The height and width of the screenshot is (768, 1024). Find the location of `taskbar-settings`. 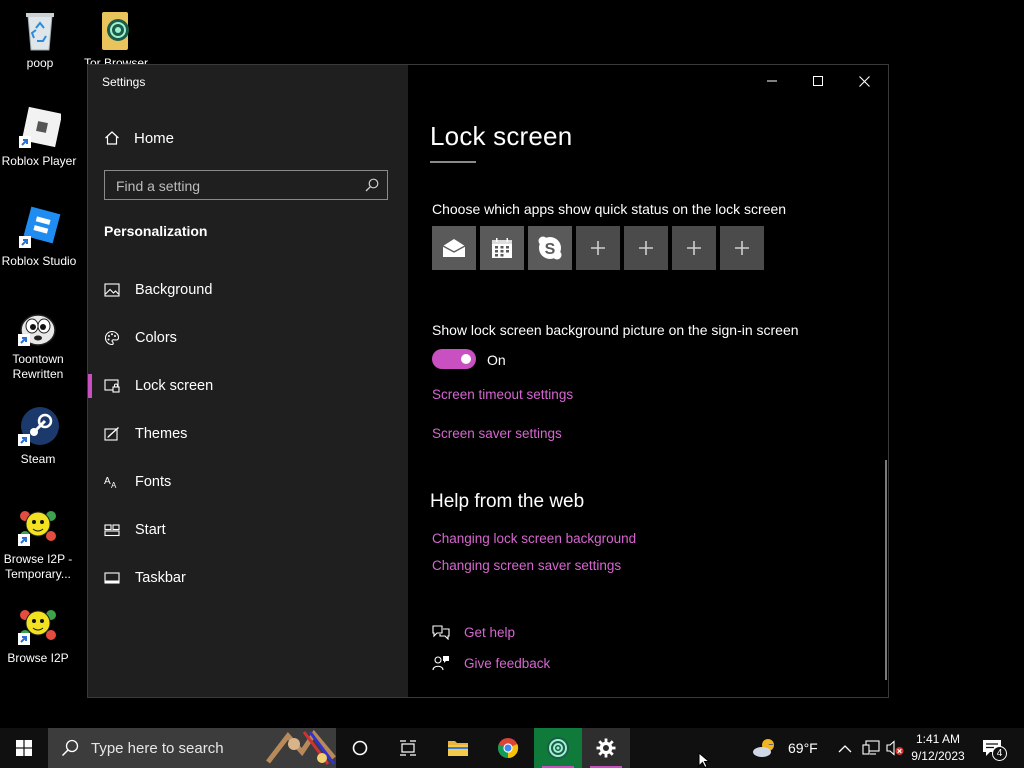

taskbar-settings is located at coordinates (606, 748).